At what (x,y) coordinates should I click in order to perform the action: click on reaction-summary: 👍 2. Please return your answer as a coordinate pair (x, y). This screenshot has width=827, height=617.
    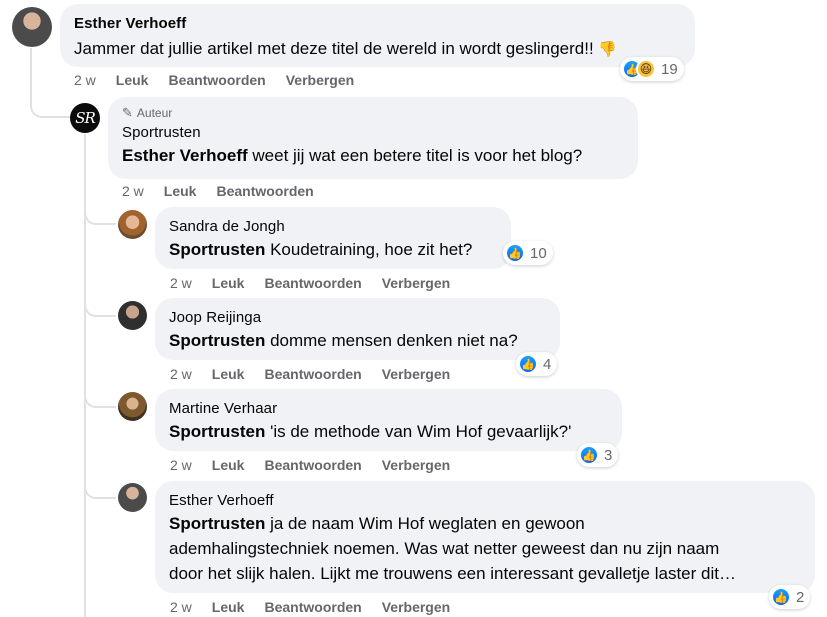
    Looking at the image, I should click on (790, 597).